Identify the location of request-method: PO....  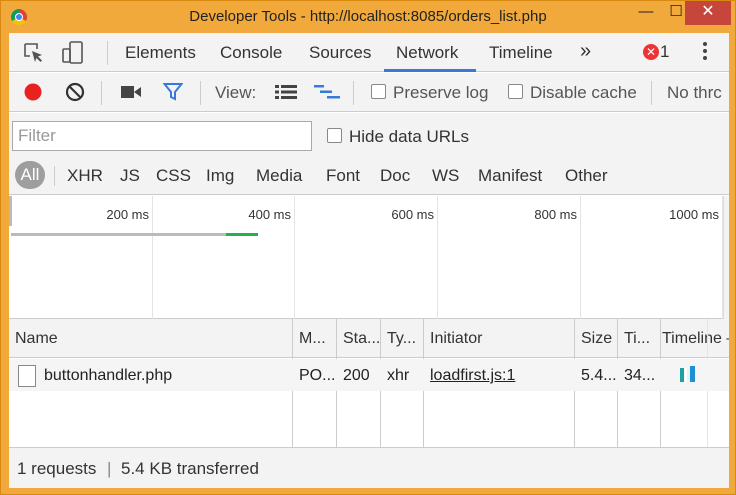
(317, 375).